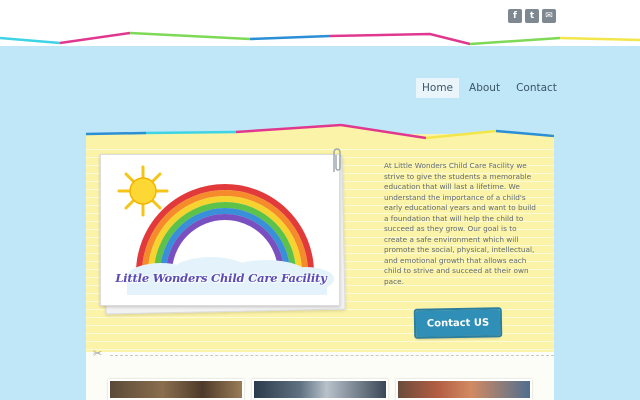  What do you see at coordinates (220, 230) in the screenshot?
I see `logo-image: Little Wonders Child Care Facility` at bounding box center [220, 230].